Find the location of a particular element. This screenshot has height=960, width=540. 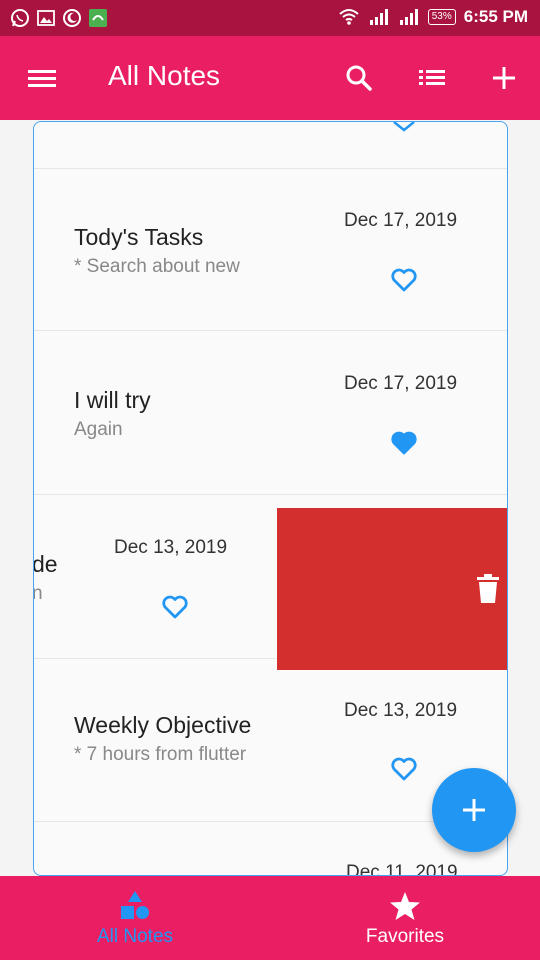

bottom-navigation: All Notes Favorites is located at coordinates (270, 918).